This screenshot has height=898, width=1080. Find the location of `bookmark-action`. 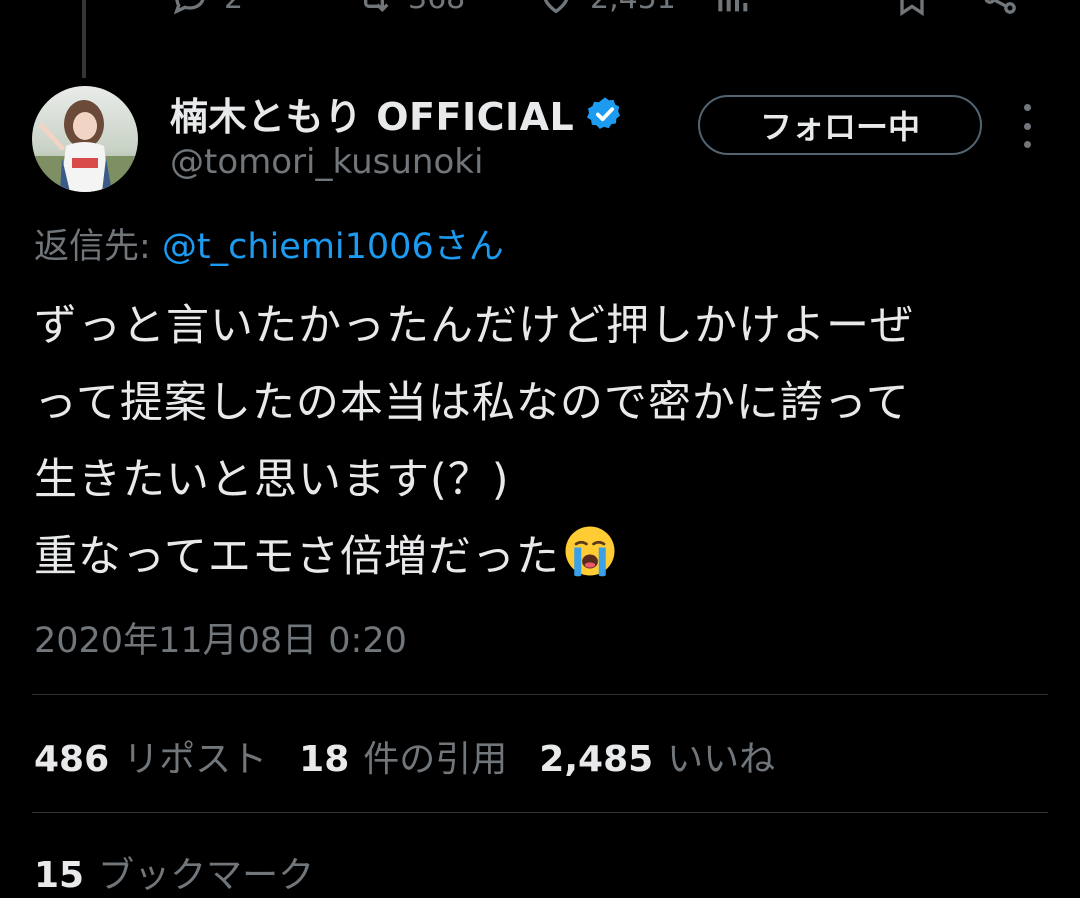

bookmark-action is located at coordinates (912, 9).